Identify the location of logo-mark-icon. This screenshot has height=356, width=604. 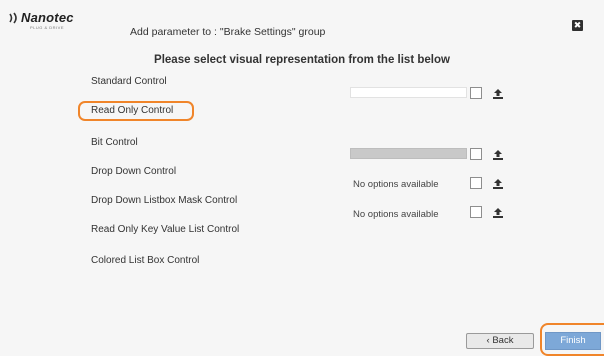
(14, 19).